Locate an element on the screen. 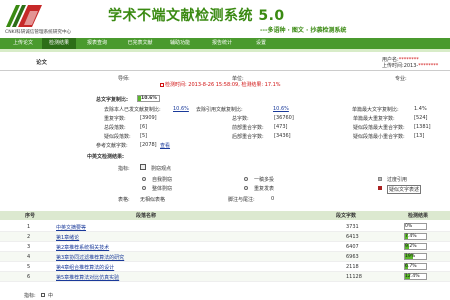 The height and width of the screenshot is (300, 450). row-number: 6 is located at coordinates (29, 277).